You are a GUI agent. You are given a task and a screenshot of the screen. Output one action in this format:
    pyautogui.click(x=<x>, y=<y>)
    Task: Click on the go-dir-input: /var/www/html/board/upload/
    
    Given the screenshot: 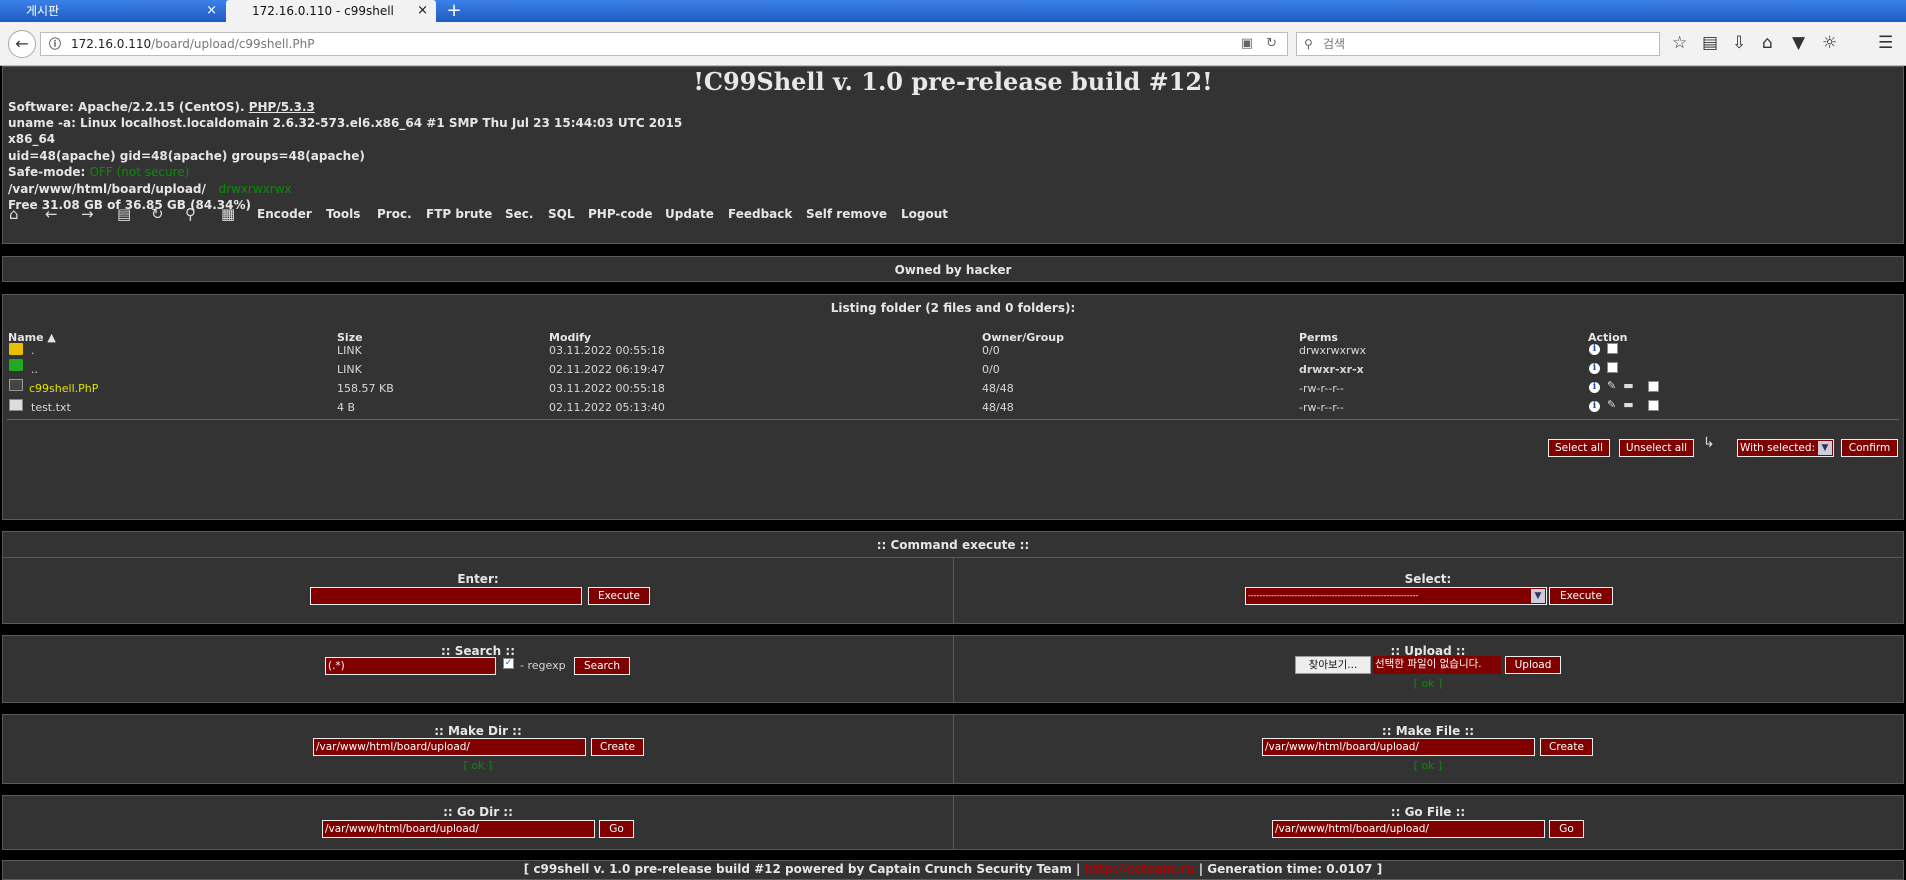 What is the action you would take?
    pyautogui.click(x=458, y=829)
    